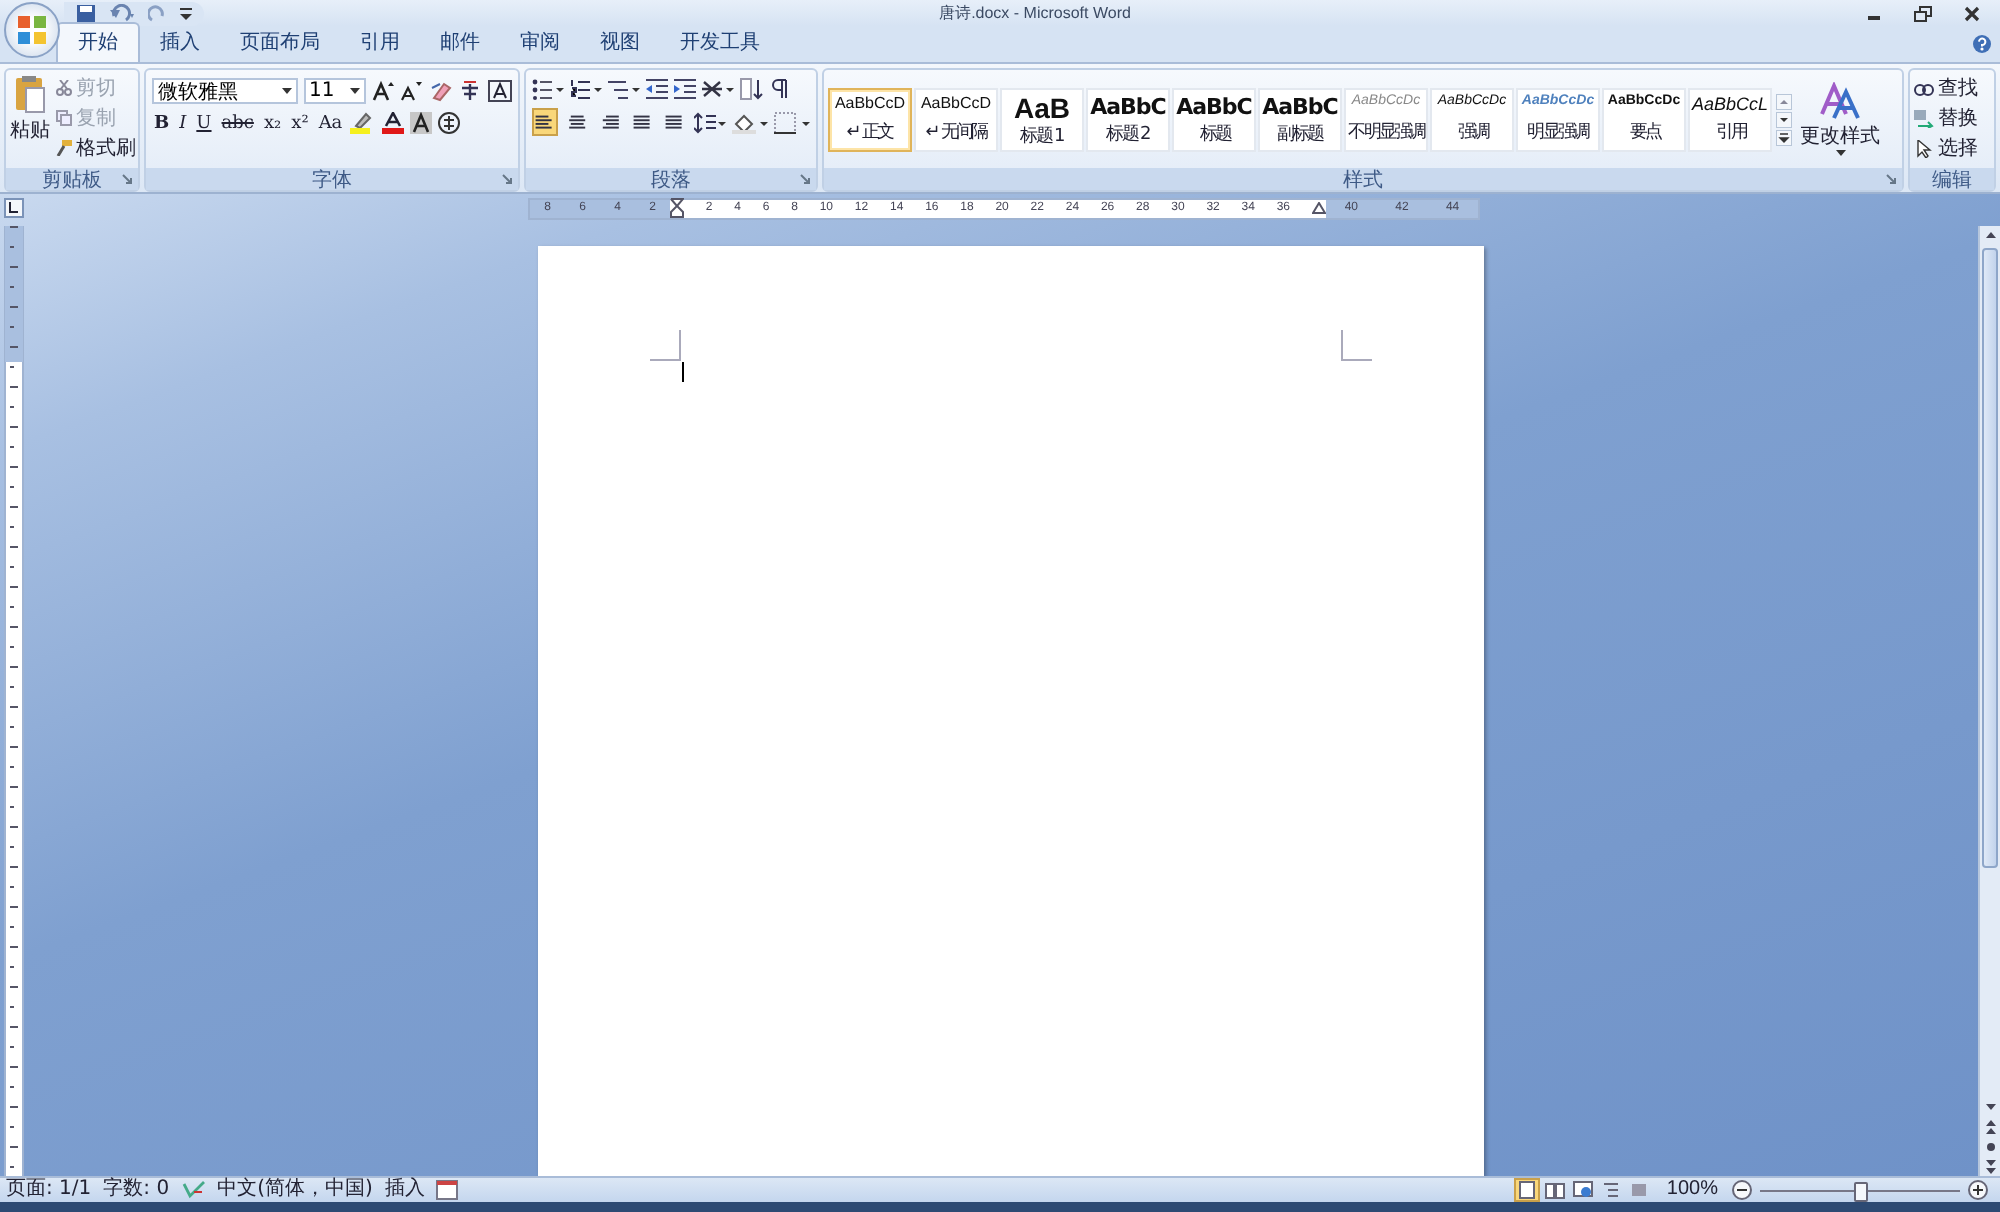 Image resolution: width=2000 pixels, height=1212 pixels. I want to click on line-spacing-icon, so click(710, 122).